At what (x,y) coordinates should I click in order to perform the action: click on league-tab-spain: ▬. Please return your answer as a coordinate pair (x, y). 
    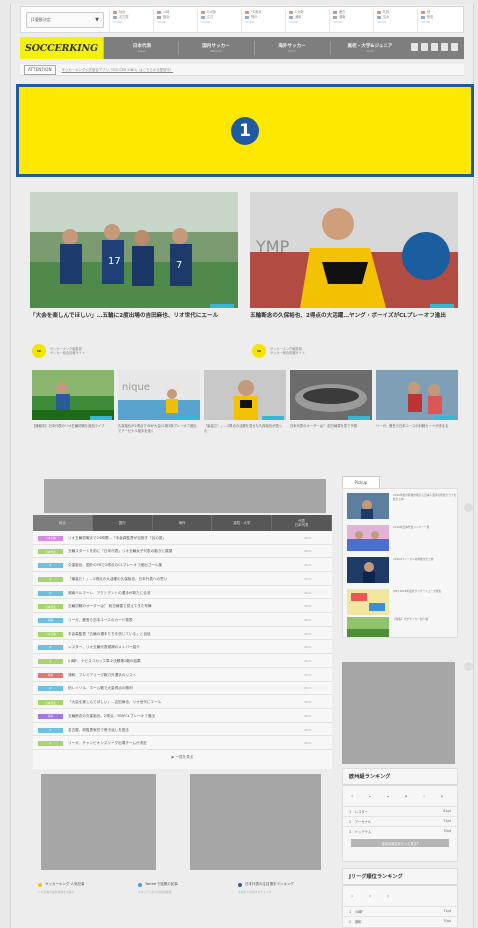
    Looking at the image, I should click on (388, 796).